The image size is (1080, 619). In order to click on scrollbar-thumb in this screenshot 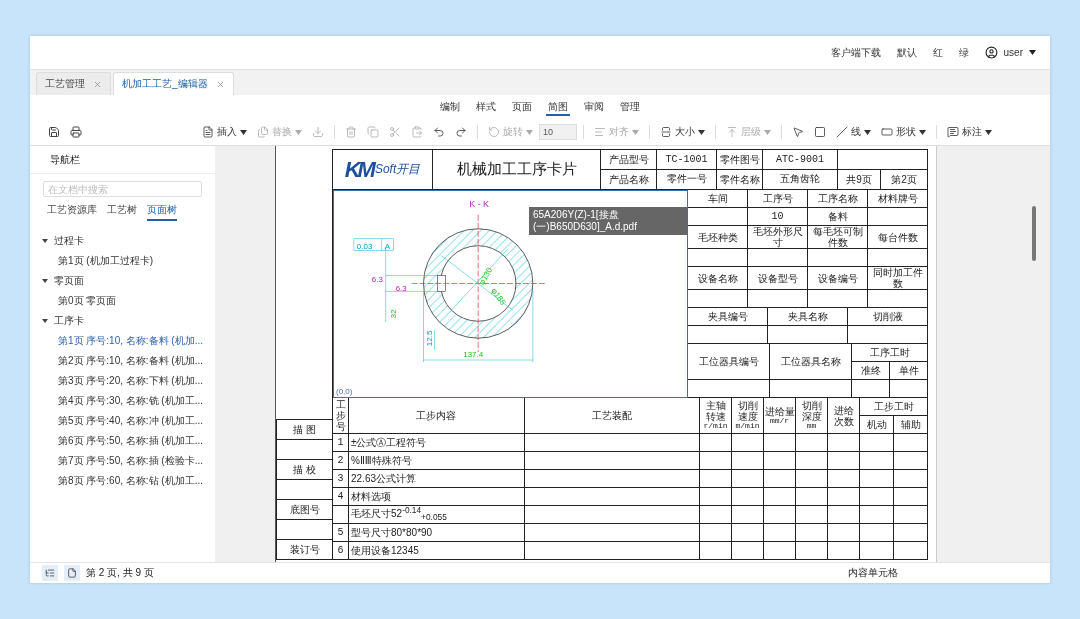, I will do `click(1034, 233)`.